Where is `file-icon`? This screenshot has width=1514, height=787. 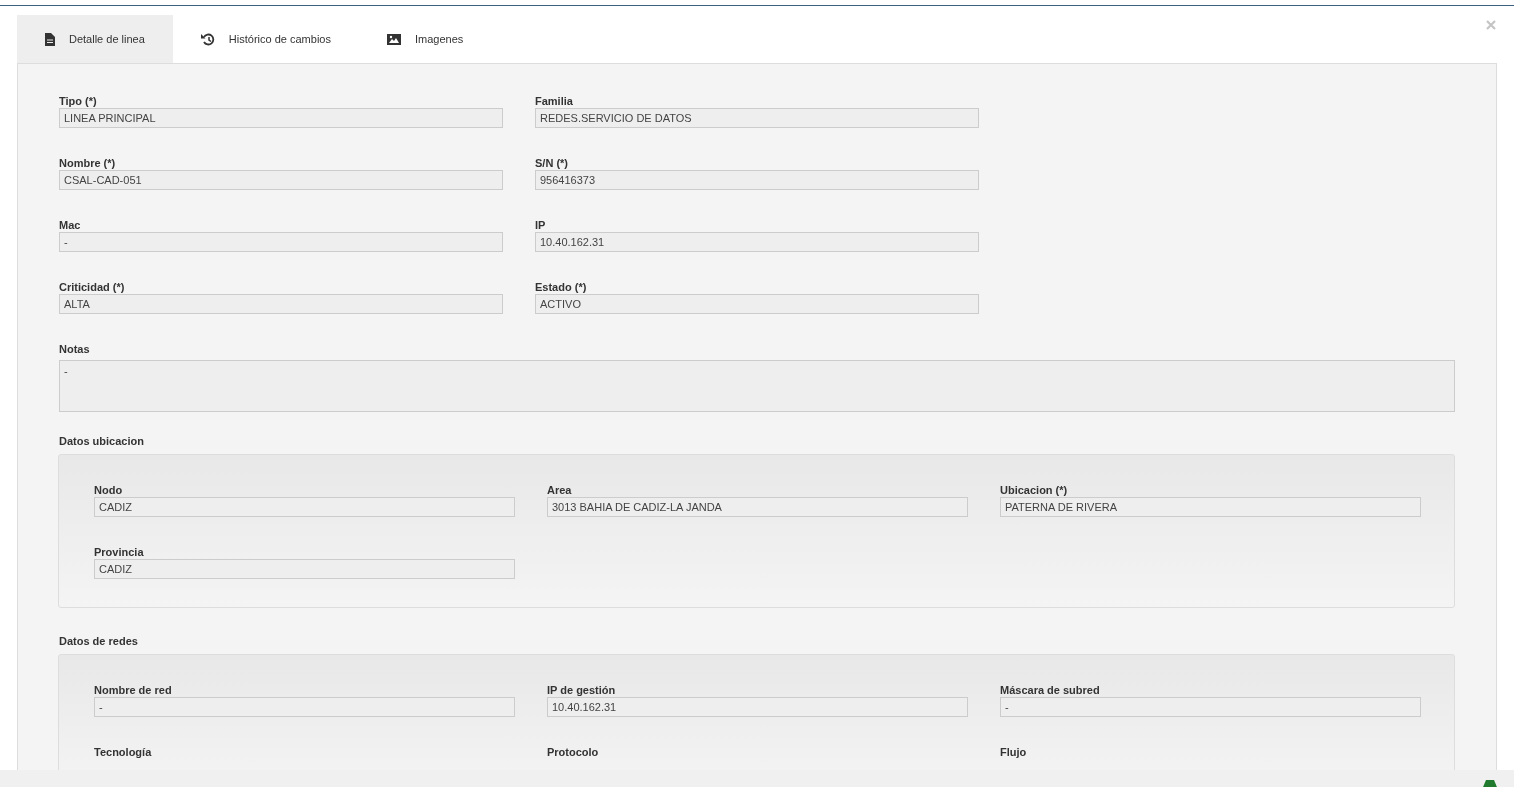
file-icon is located at coordinates (50, 39).